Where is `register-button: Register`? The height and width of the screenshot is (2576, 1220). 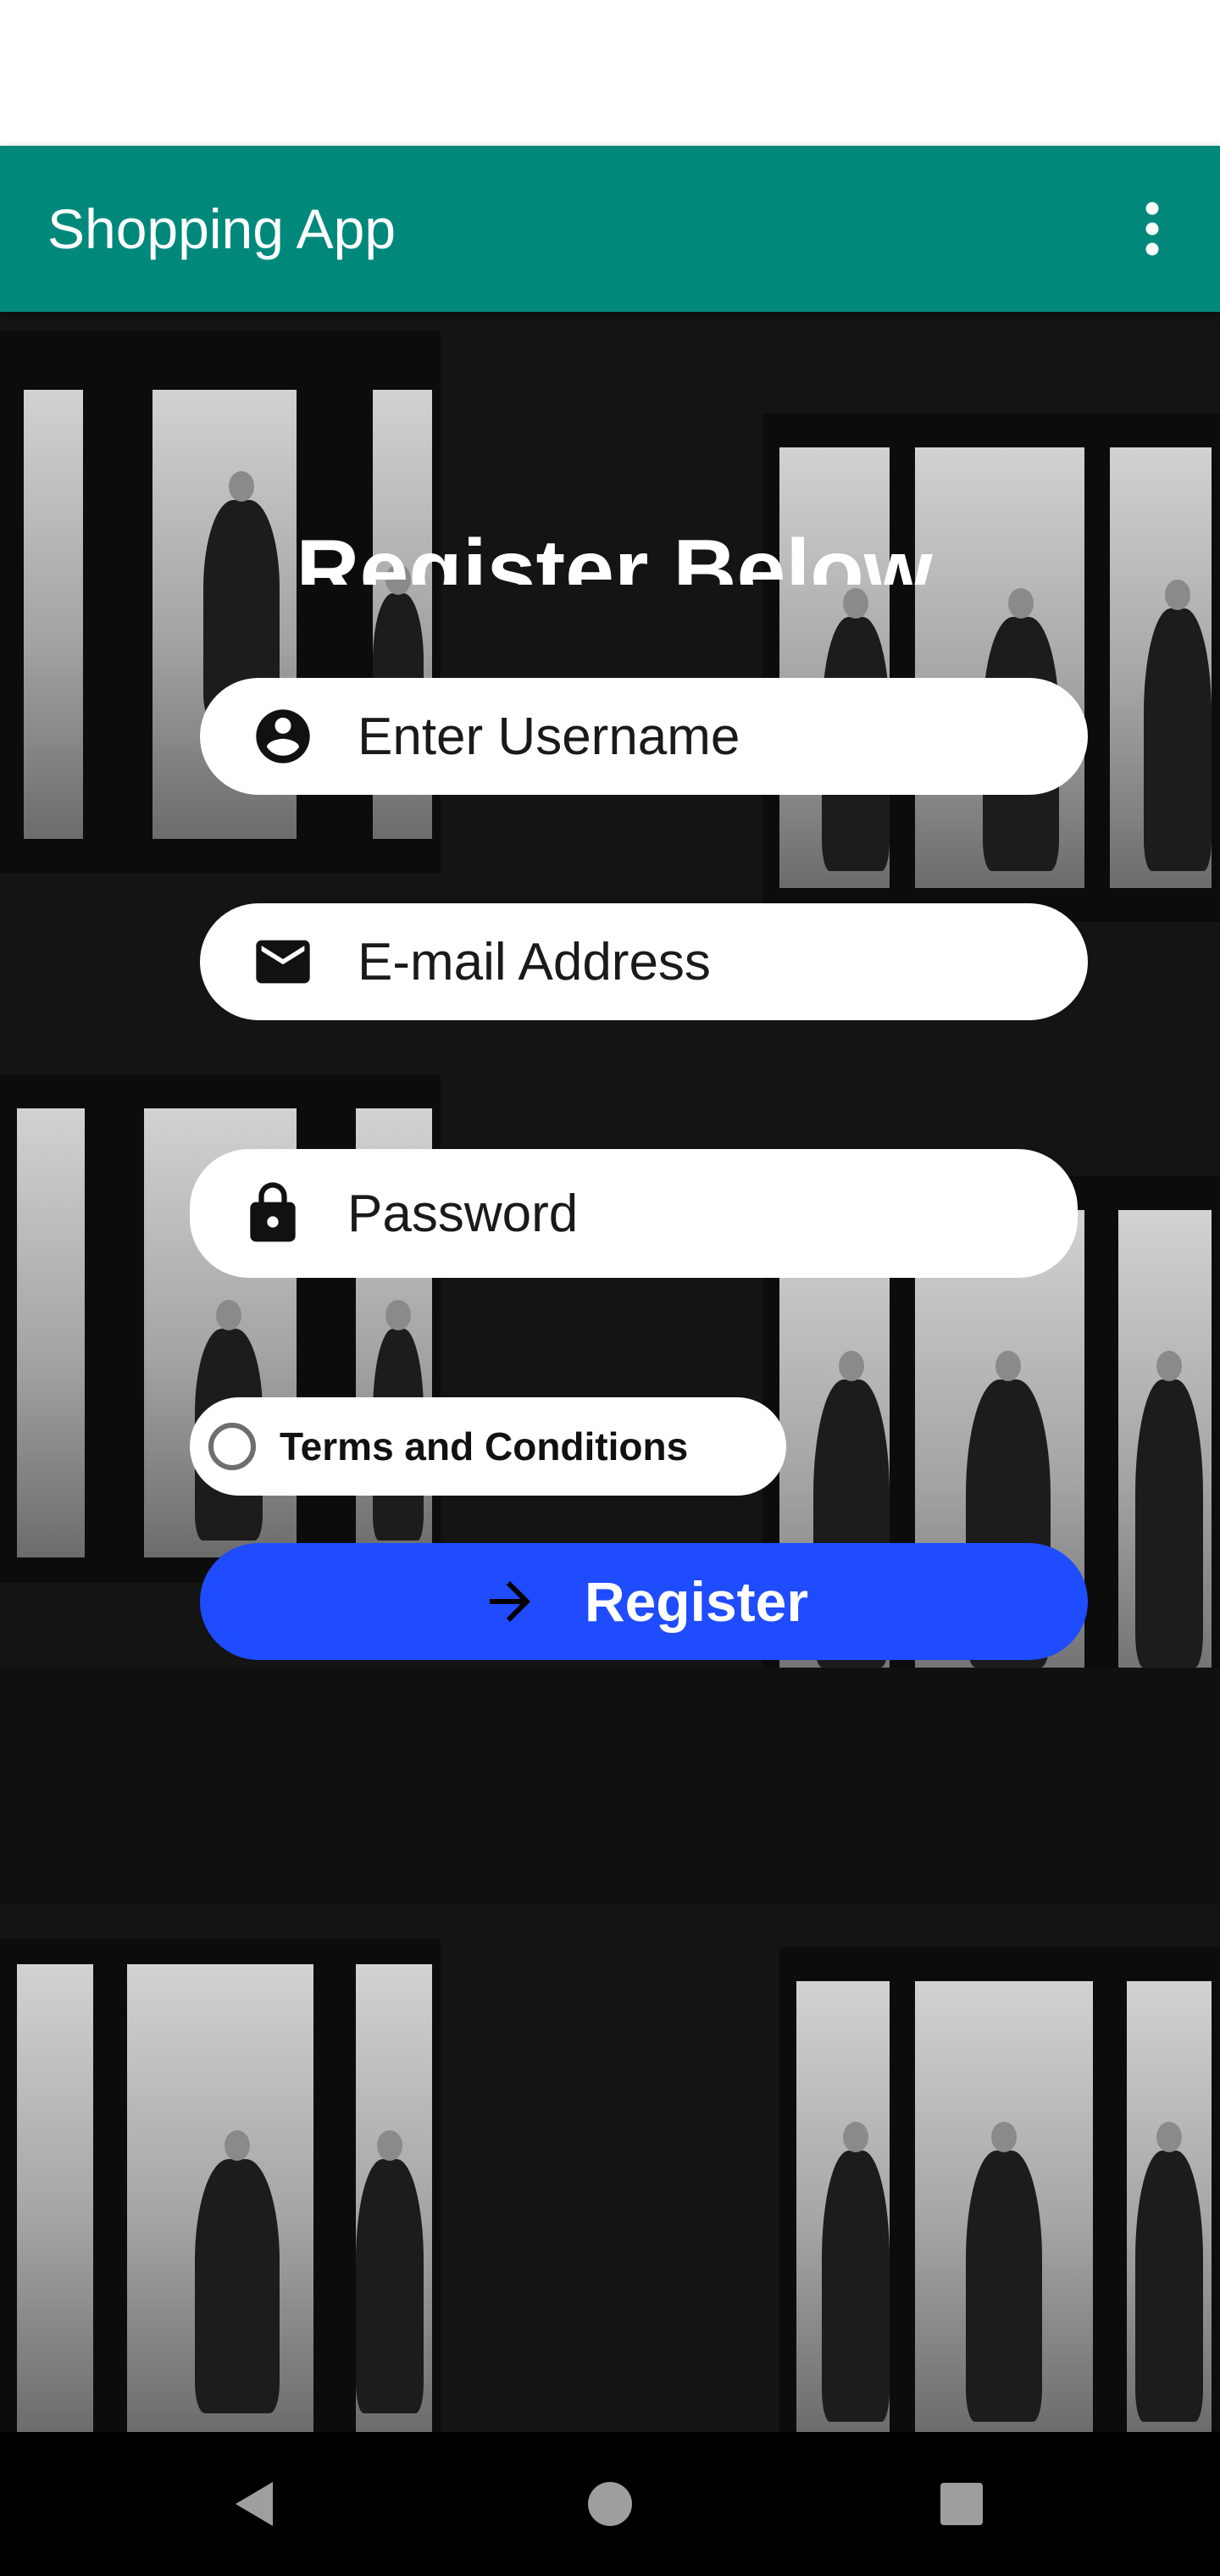 register-button: Register is located at coordinates (644, 1601).